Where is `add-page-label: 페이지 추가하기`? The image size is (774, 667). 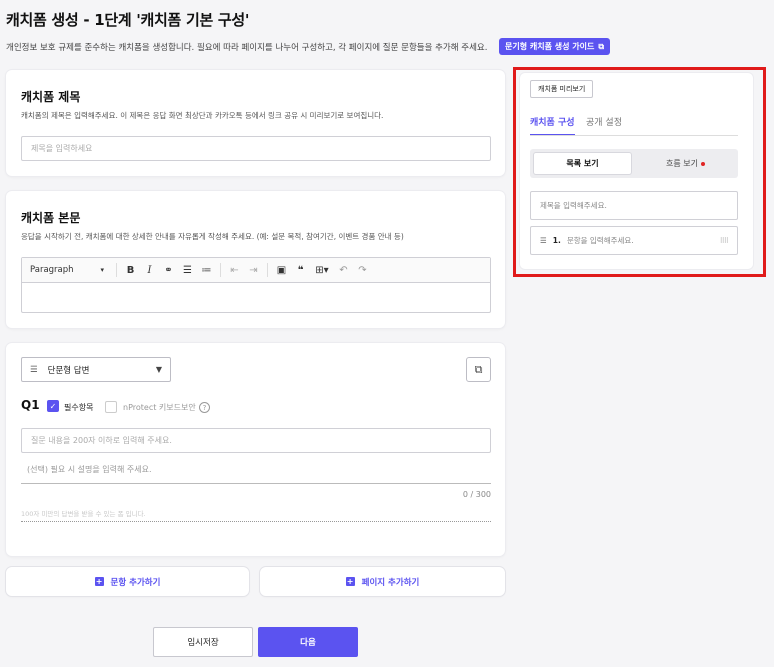 add-page-label: 페이지 추가하기 is located at coordinates (390, 582).